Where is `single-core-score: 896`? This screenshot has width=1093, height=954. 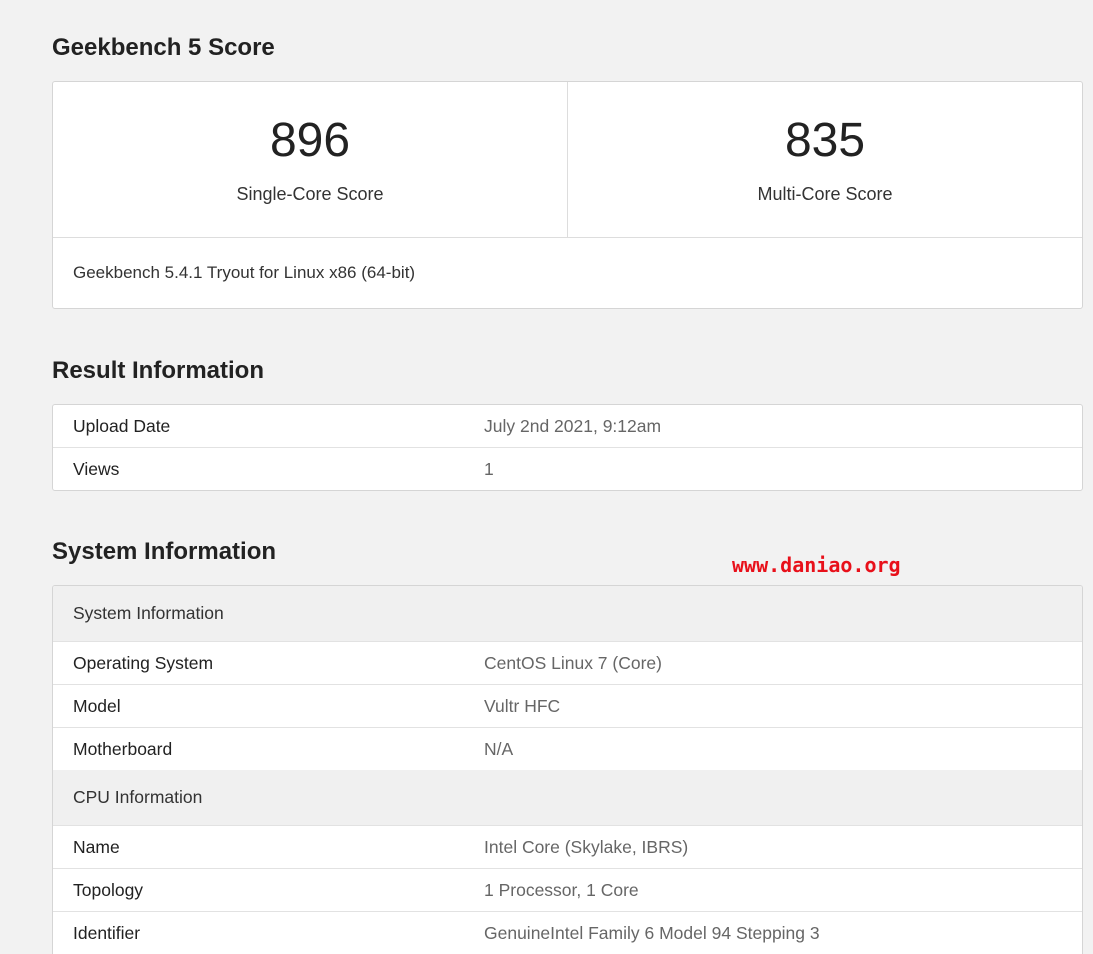
single-core-score: 896 is located at coordinates (310, 141).